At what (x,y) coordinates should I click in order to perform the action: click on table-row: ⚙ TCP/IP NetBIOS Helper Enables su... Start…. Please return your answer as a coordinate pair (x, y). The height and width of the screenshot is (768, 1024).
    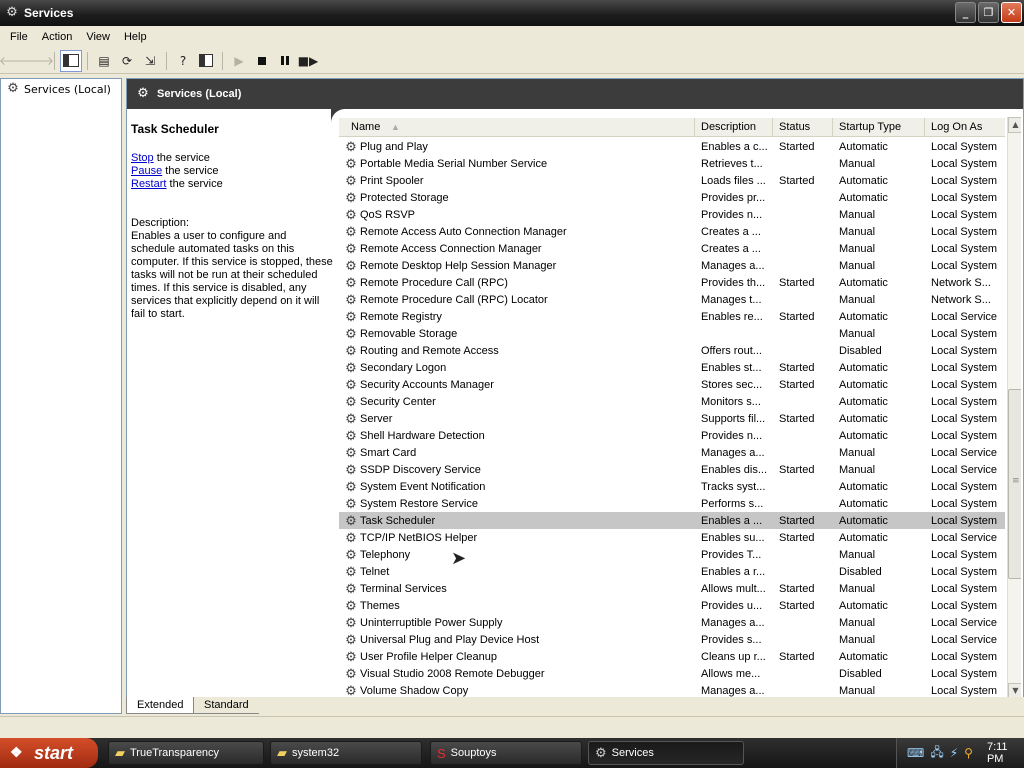
    Looking at the image, I should click on (672, 537).